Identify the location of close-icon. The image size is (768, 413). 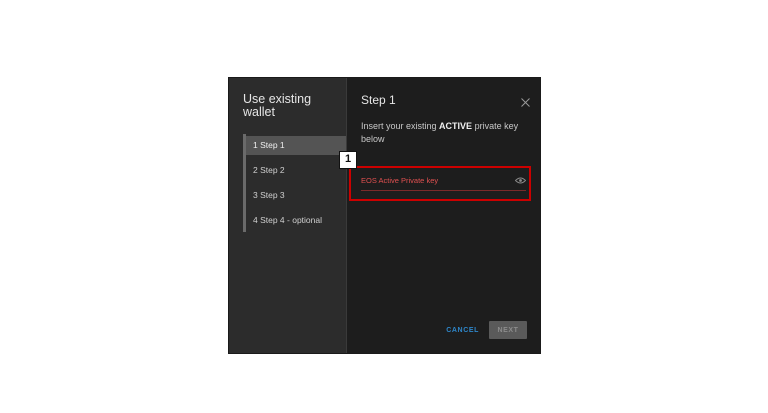
(525, 102).